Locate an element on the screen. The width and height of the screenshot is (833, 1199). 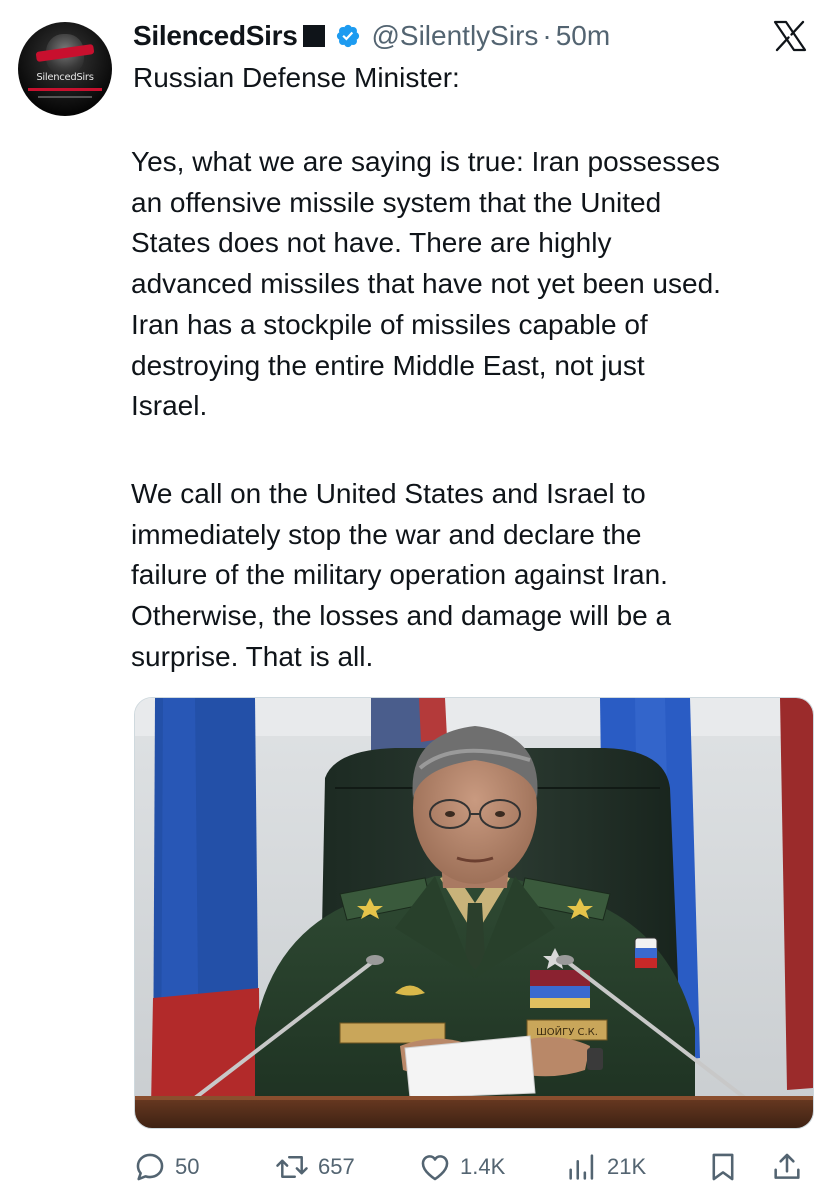
reply-icon is located at coordinates (150, 1167).